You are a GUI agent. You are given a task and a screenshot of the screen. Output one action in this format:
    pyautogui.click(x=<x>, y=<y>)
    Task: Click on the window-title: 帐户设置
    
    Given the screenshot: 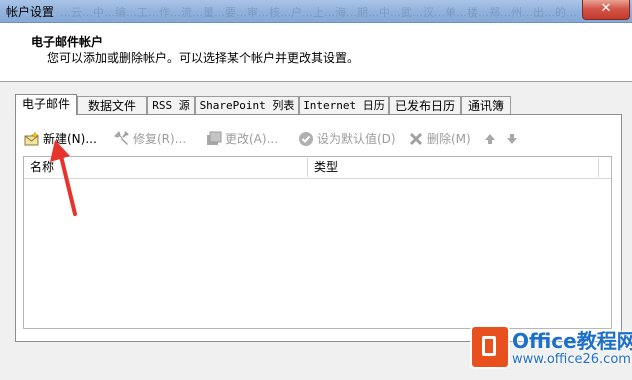 What is the action you would take?
    pyautogui.click(x=30, y=12)
    